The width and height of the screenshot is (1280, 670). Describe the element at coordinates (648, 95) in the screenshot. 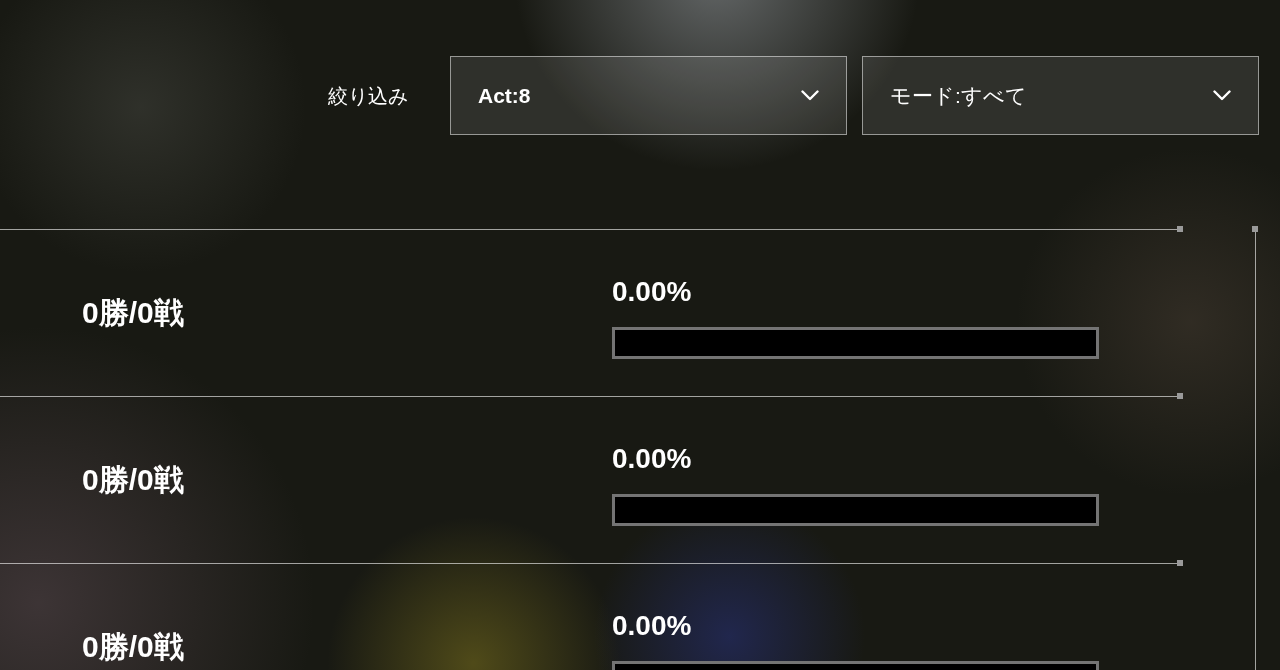

I see `filter-dropdown: Act:8` at that location.